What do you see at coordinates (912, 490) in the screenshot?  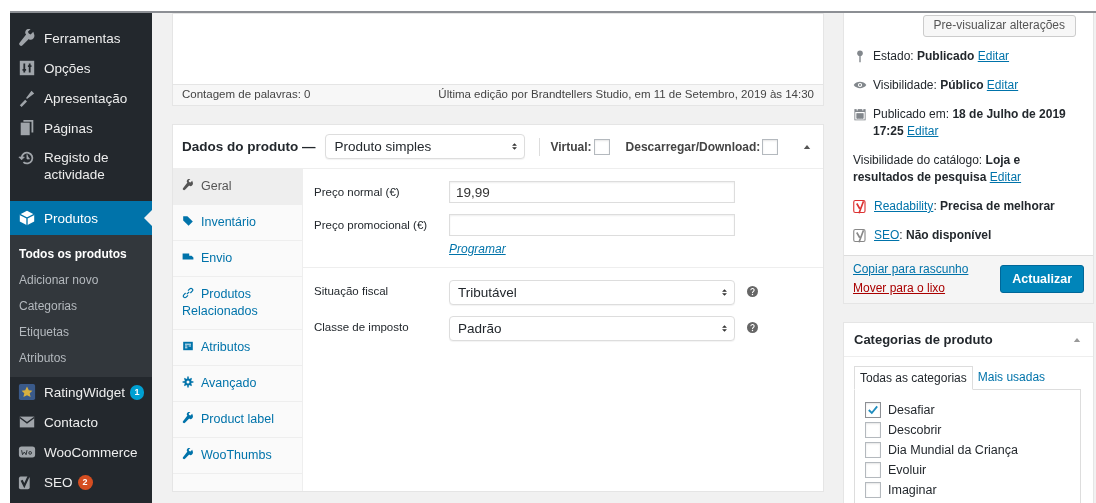 I see `category-label: Imaginar` at bounding box center [912, 490].